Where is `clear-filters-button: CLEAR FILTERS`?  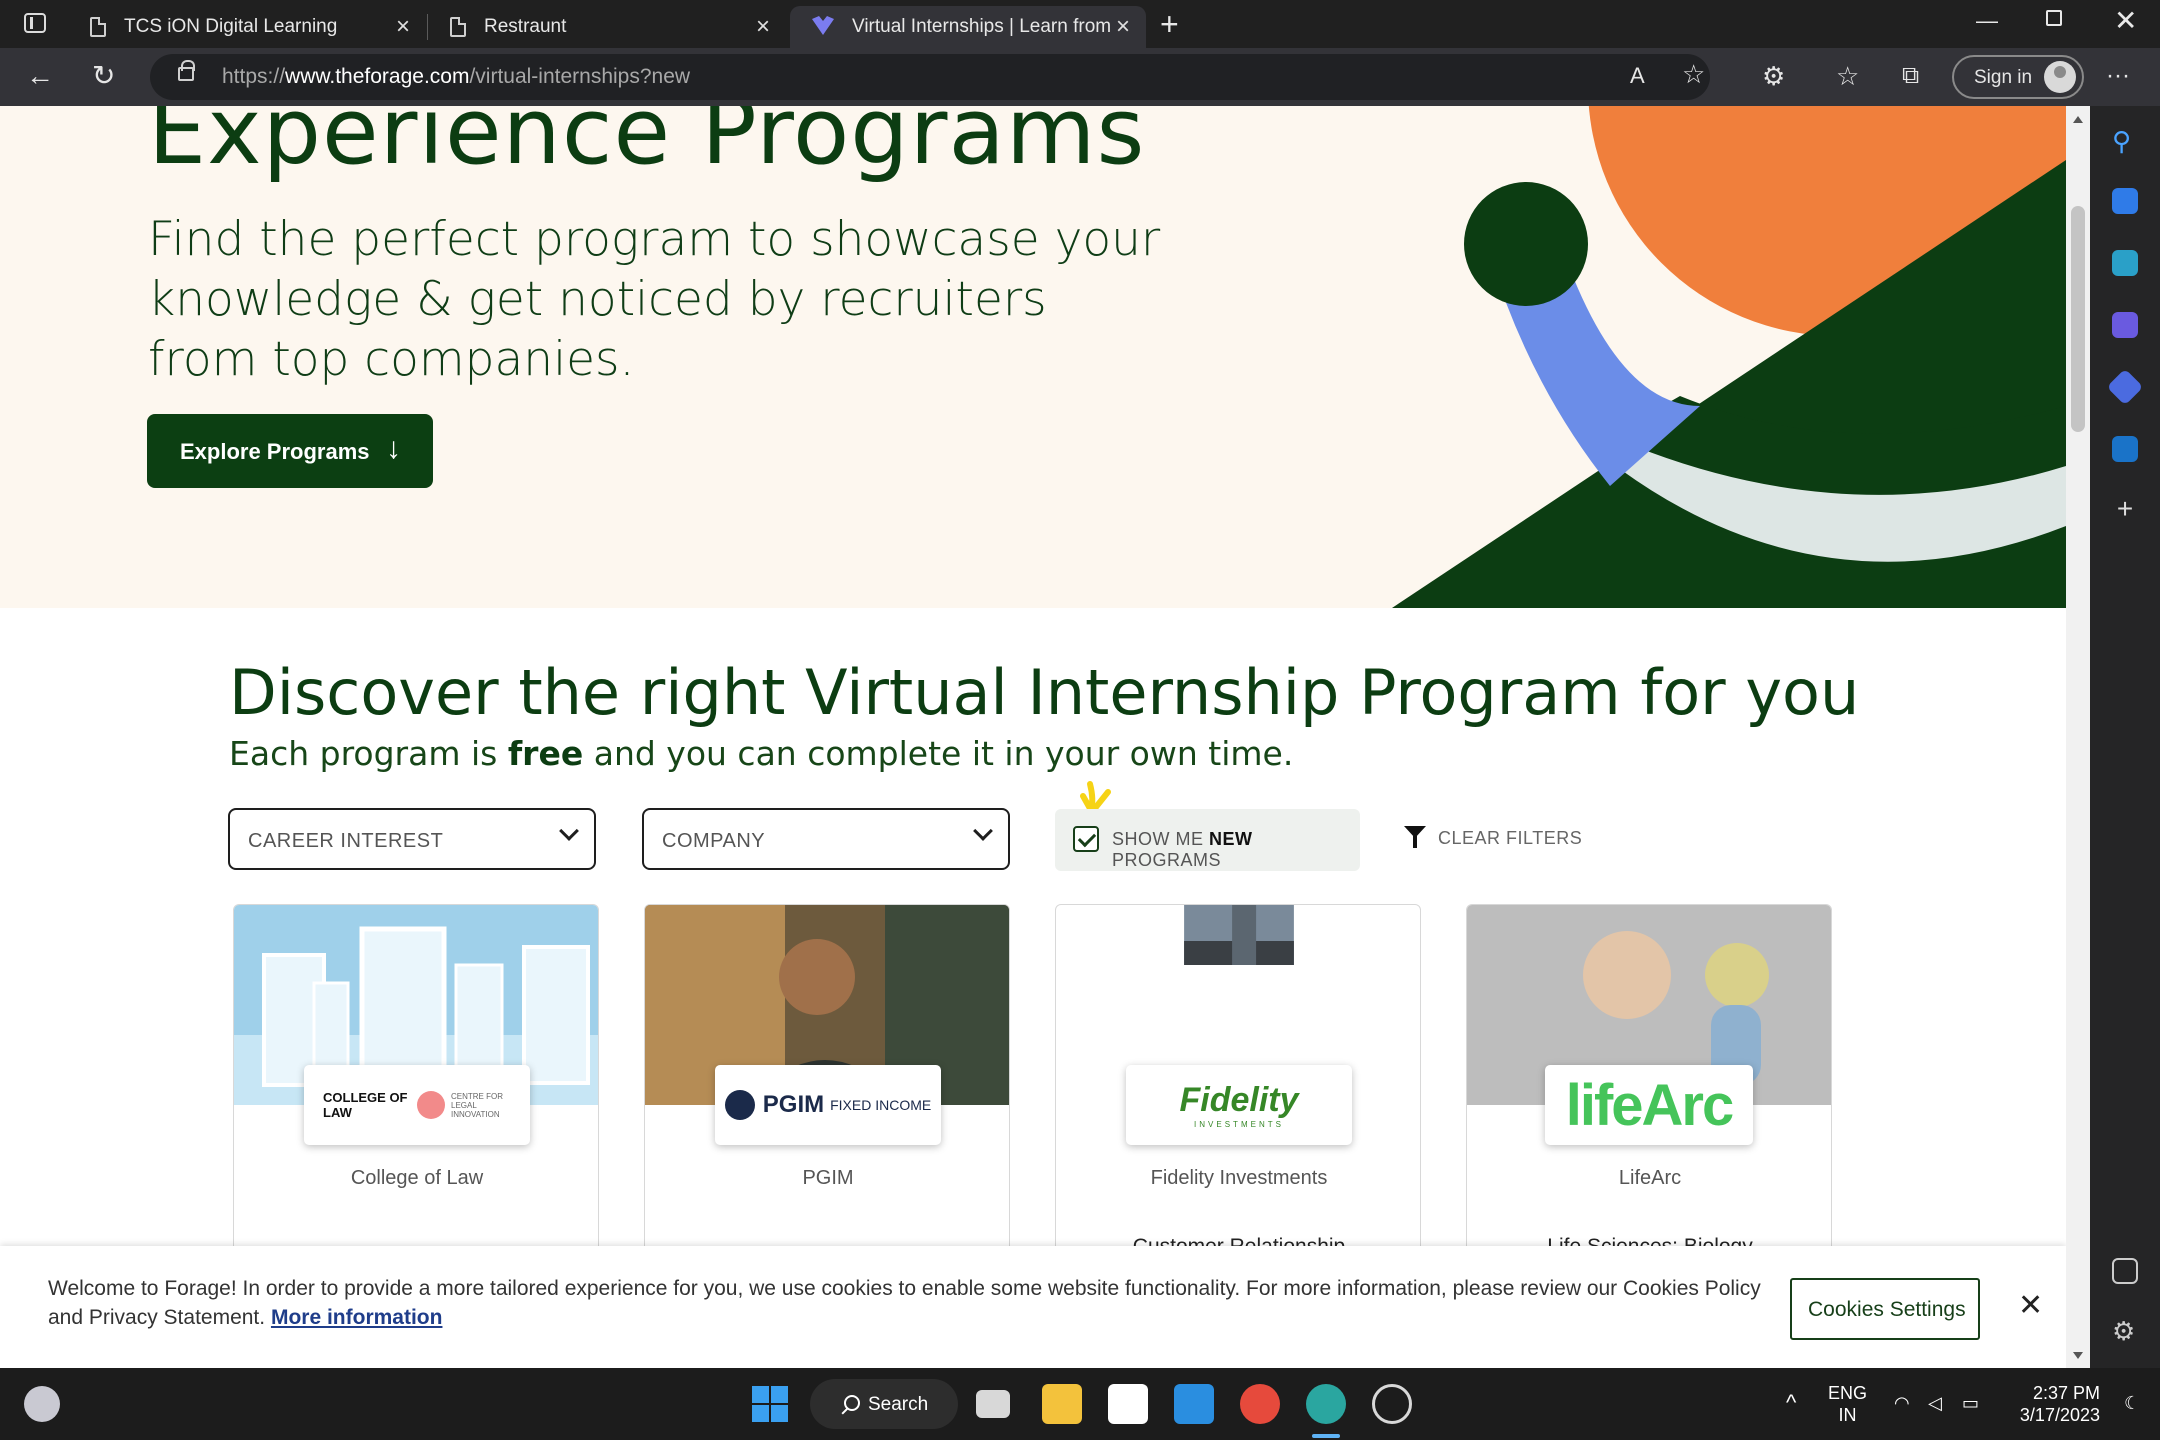
clear-filters-button: CLEAR FILTERS is located at coordinates (1492, 837).